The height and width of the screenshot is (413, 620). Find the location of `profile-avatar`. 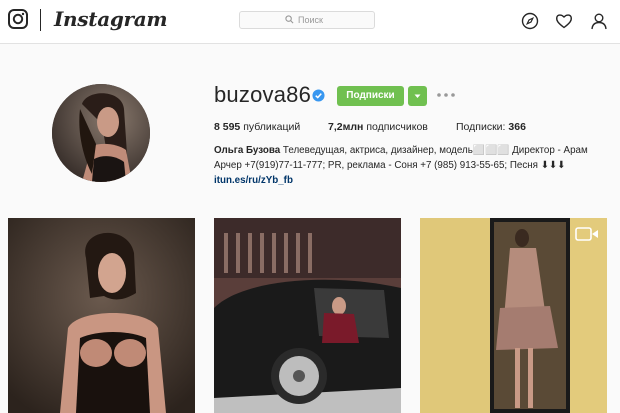

profile-avatar is located at coordinates (101, 133).